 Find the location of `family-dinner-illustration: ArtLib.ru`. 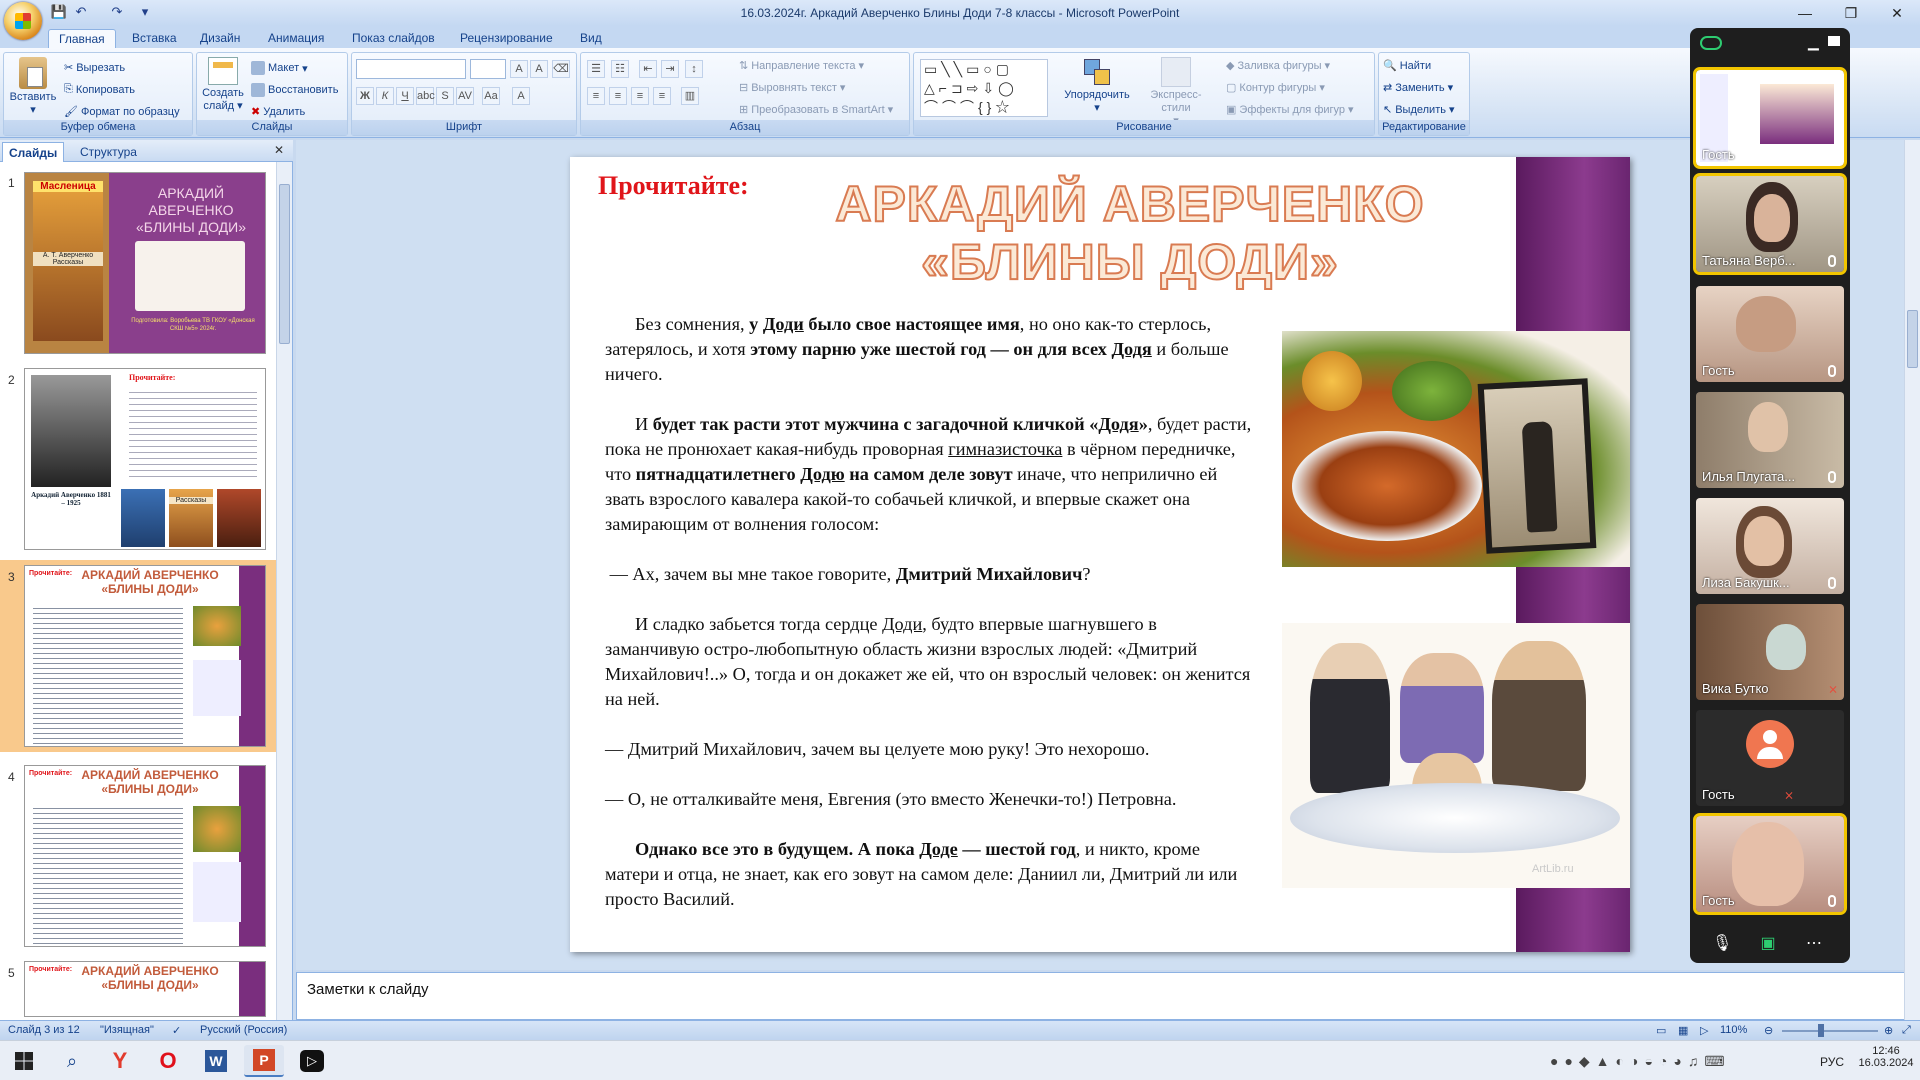

family-dinner-illustration: ArtLib.ru is located at coordinates (1456, 755).